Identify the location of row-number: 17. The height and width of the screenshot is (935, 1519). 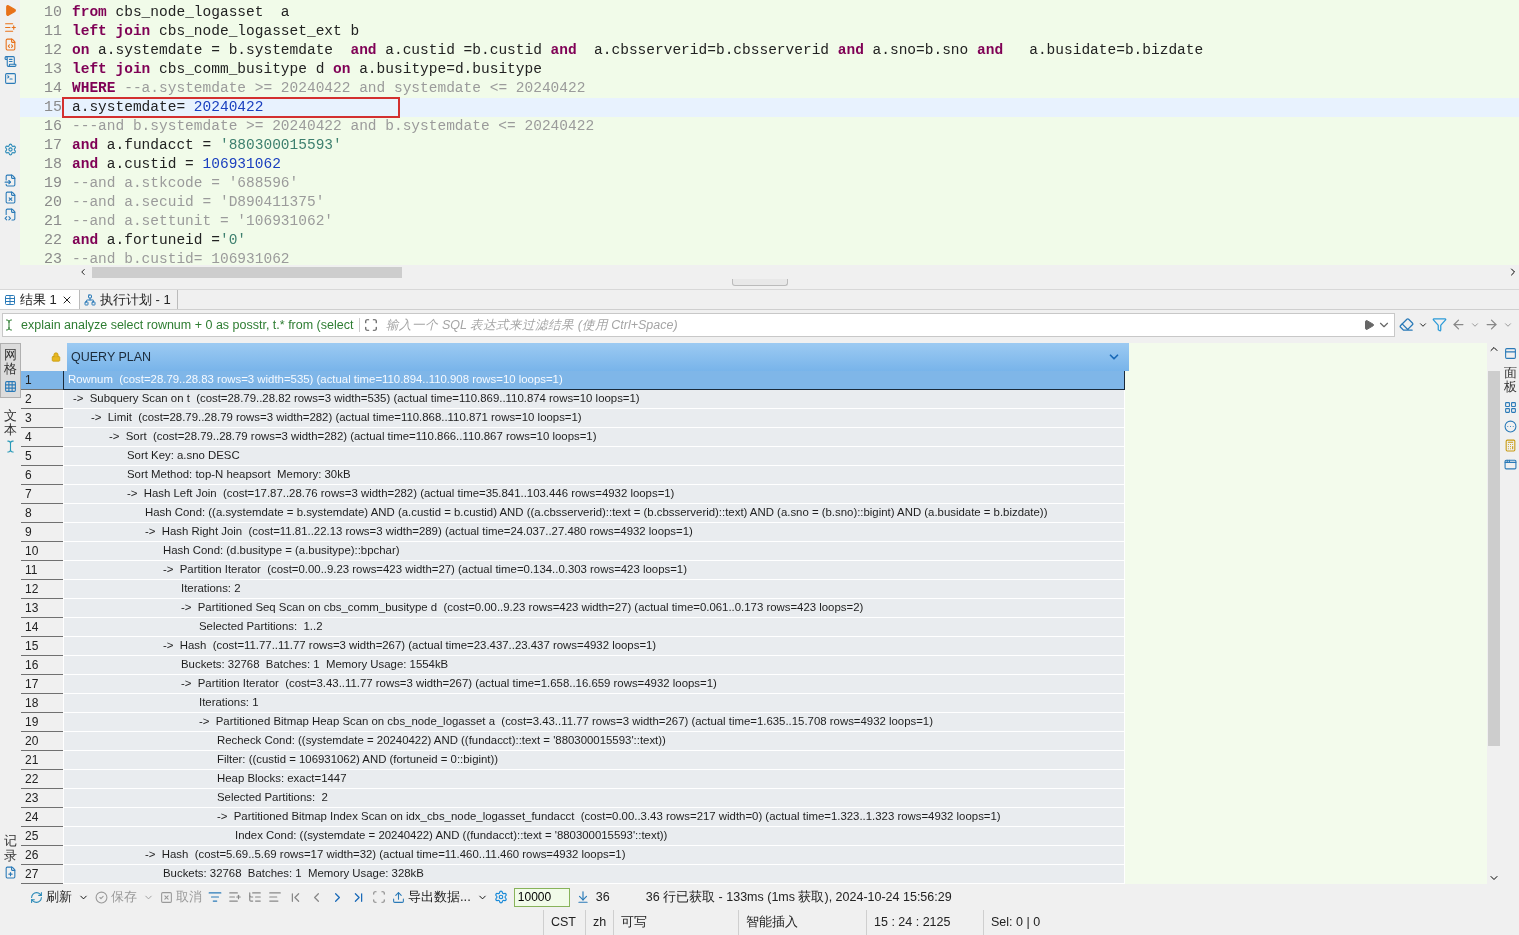
(42, 685).